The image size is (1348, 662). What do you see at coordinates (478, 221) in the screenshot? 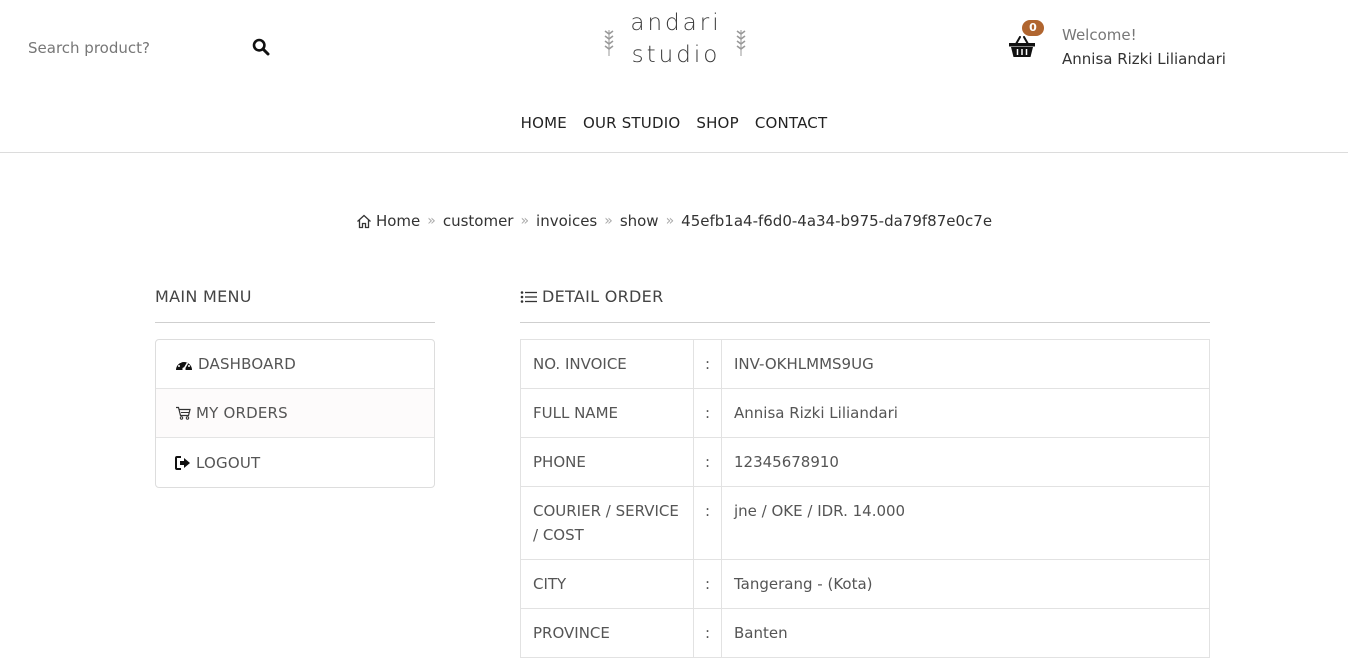
I see `breadcrumb-customer: customer` at bounding box center [478, 221].